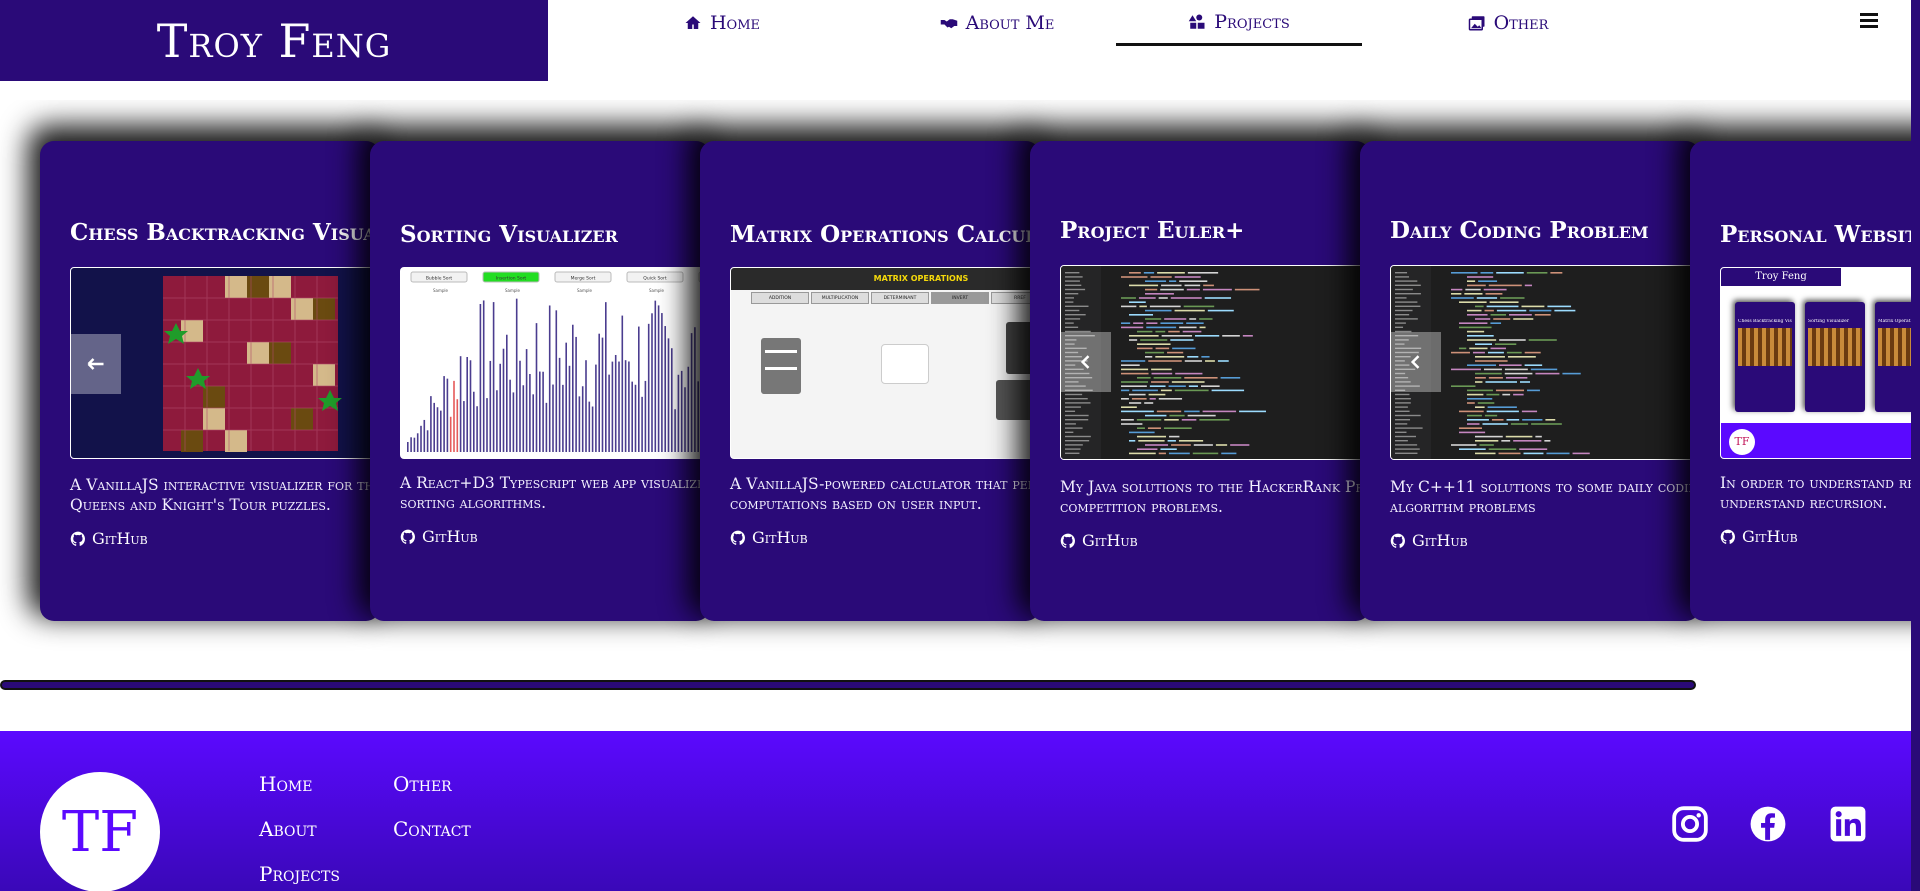 The height and width of the screenshot is (891, 1920). Describe the element at coordinates (840, 298) in the screenshot. I see `matrix-tab: MULTIPLICATION` at that location.